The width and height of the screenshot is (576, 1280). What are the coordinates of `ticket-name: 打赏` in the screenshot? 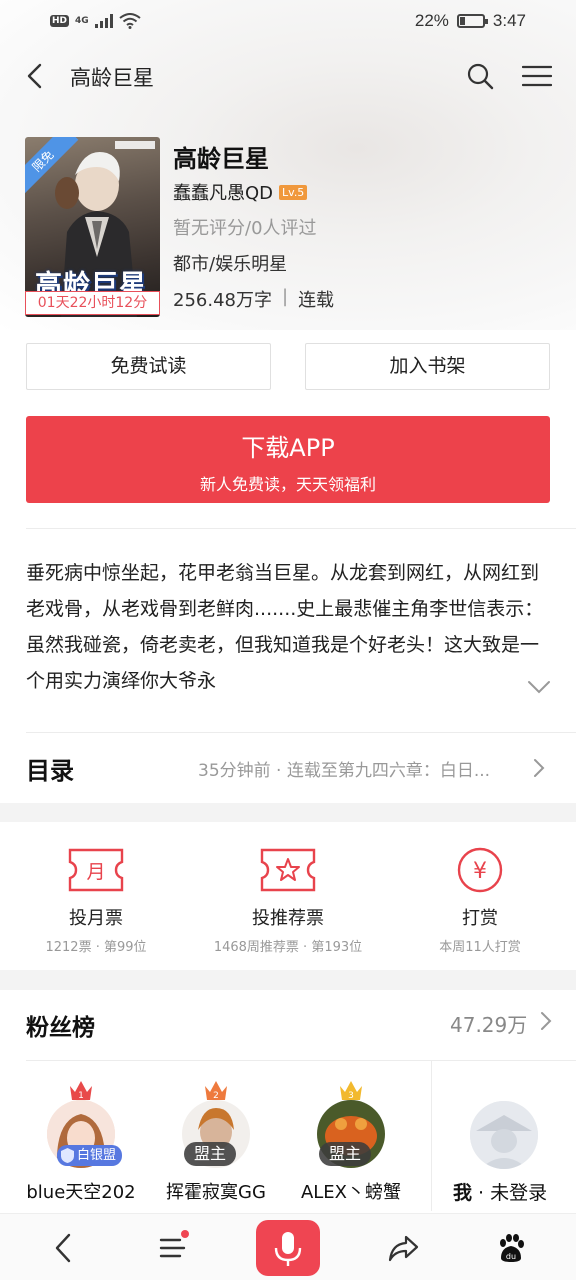 It's located at (480, 918).